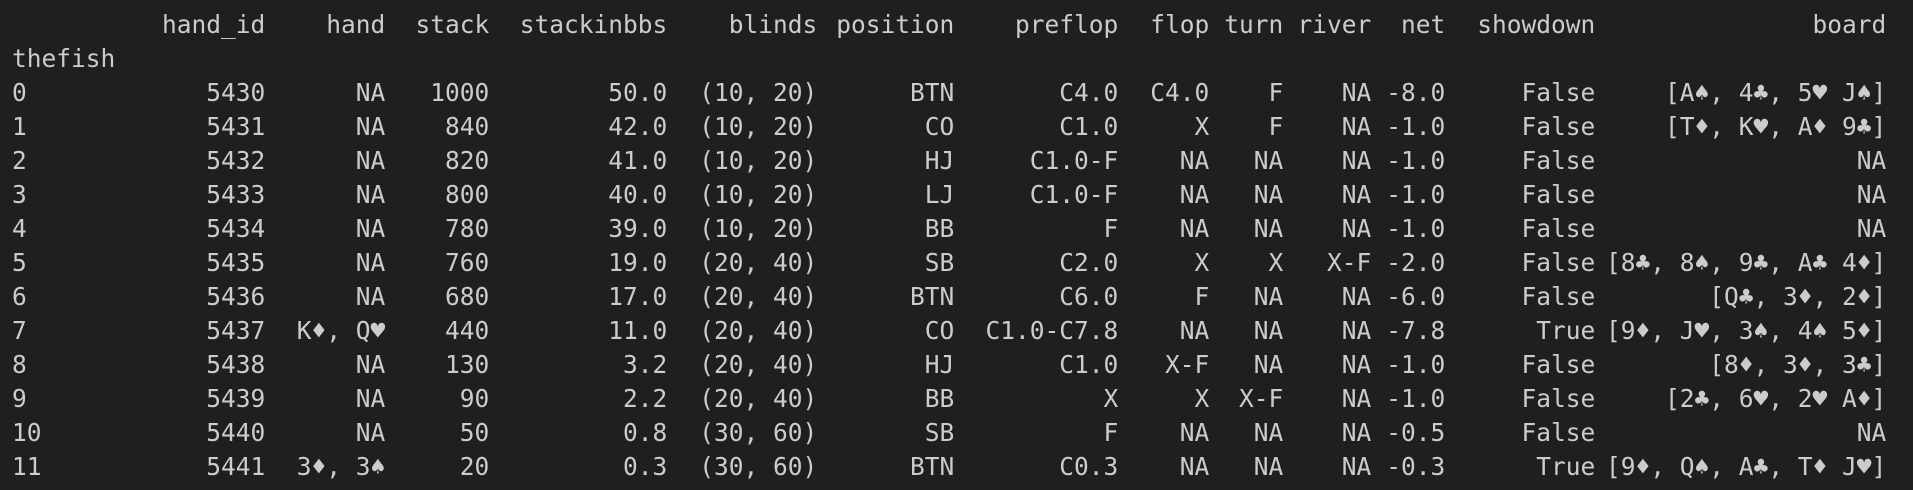  Describe the element at coordinates (236, 262) in the screenshot. I see `hand-id-cell: 5435` at that location.